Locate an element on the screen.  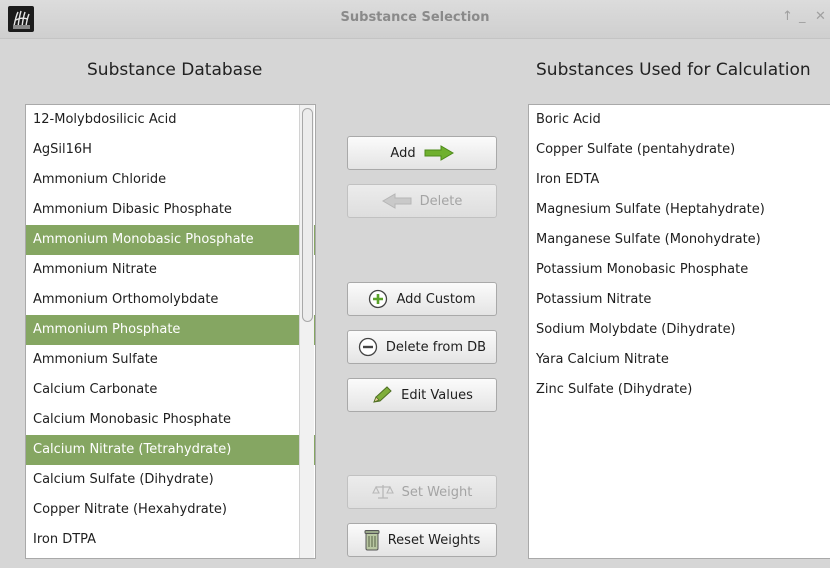
used-list-item: Iron EDTA is located at coordinates (679, 180).